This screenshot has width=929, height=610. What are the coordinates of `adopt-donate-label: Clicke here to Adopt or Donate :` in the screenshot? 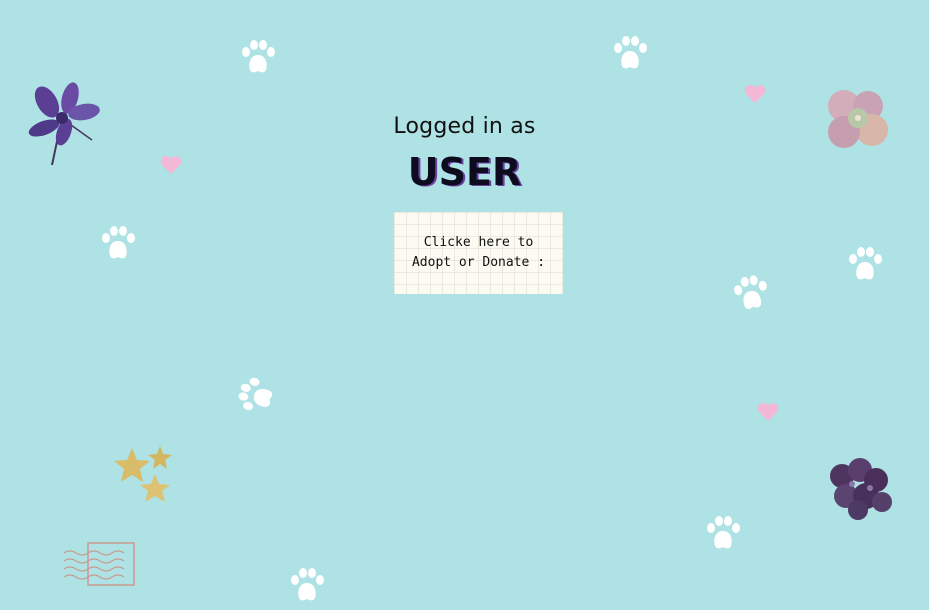 It's located at (478, 253).